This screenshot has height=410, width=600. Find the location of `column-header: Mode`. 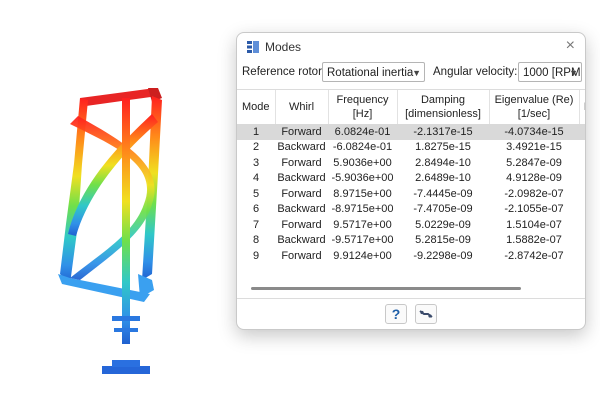

column-header: Mode is located at coordinates (256, 107).